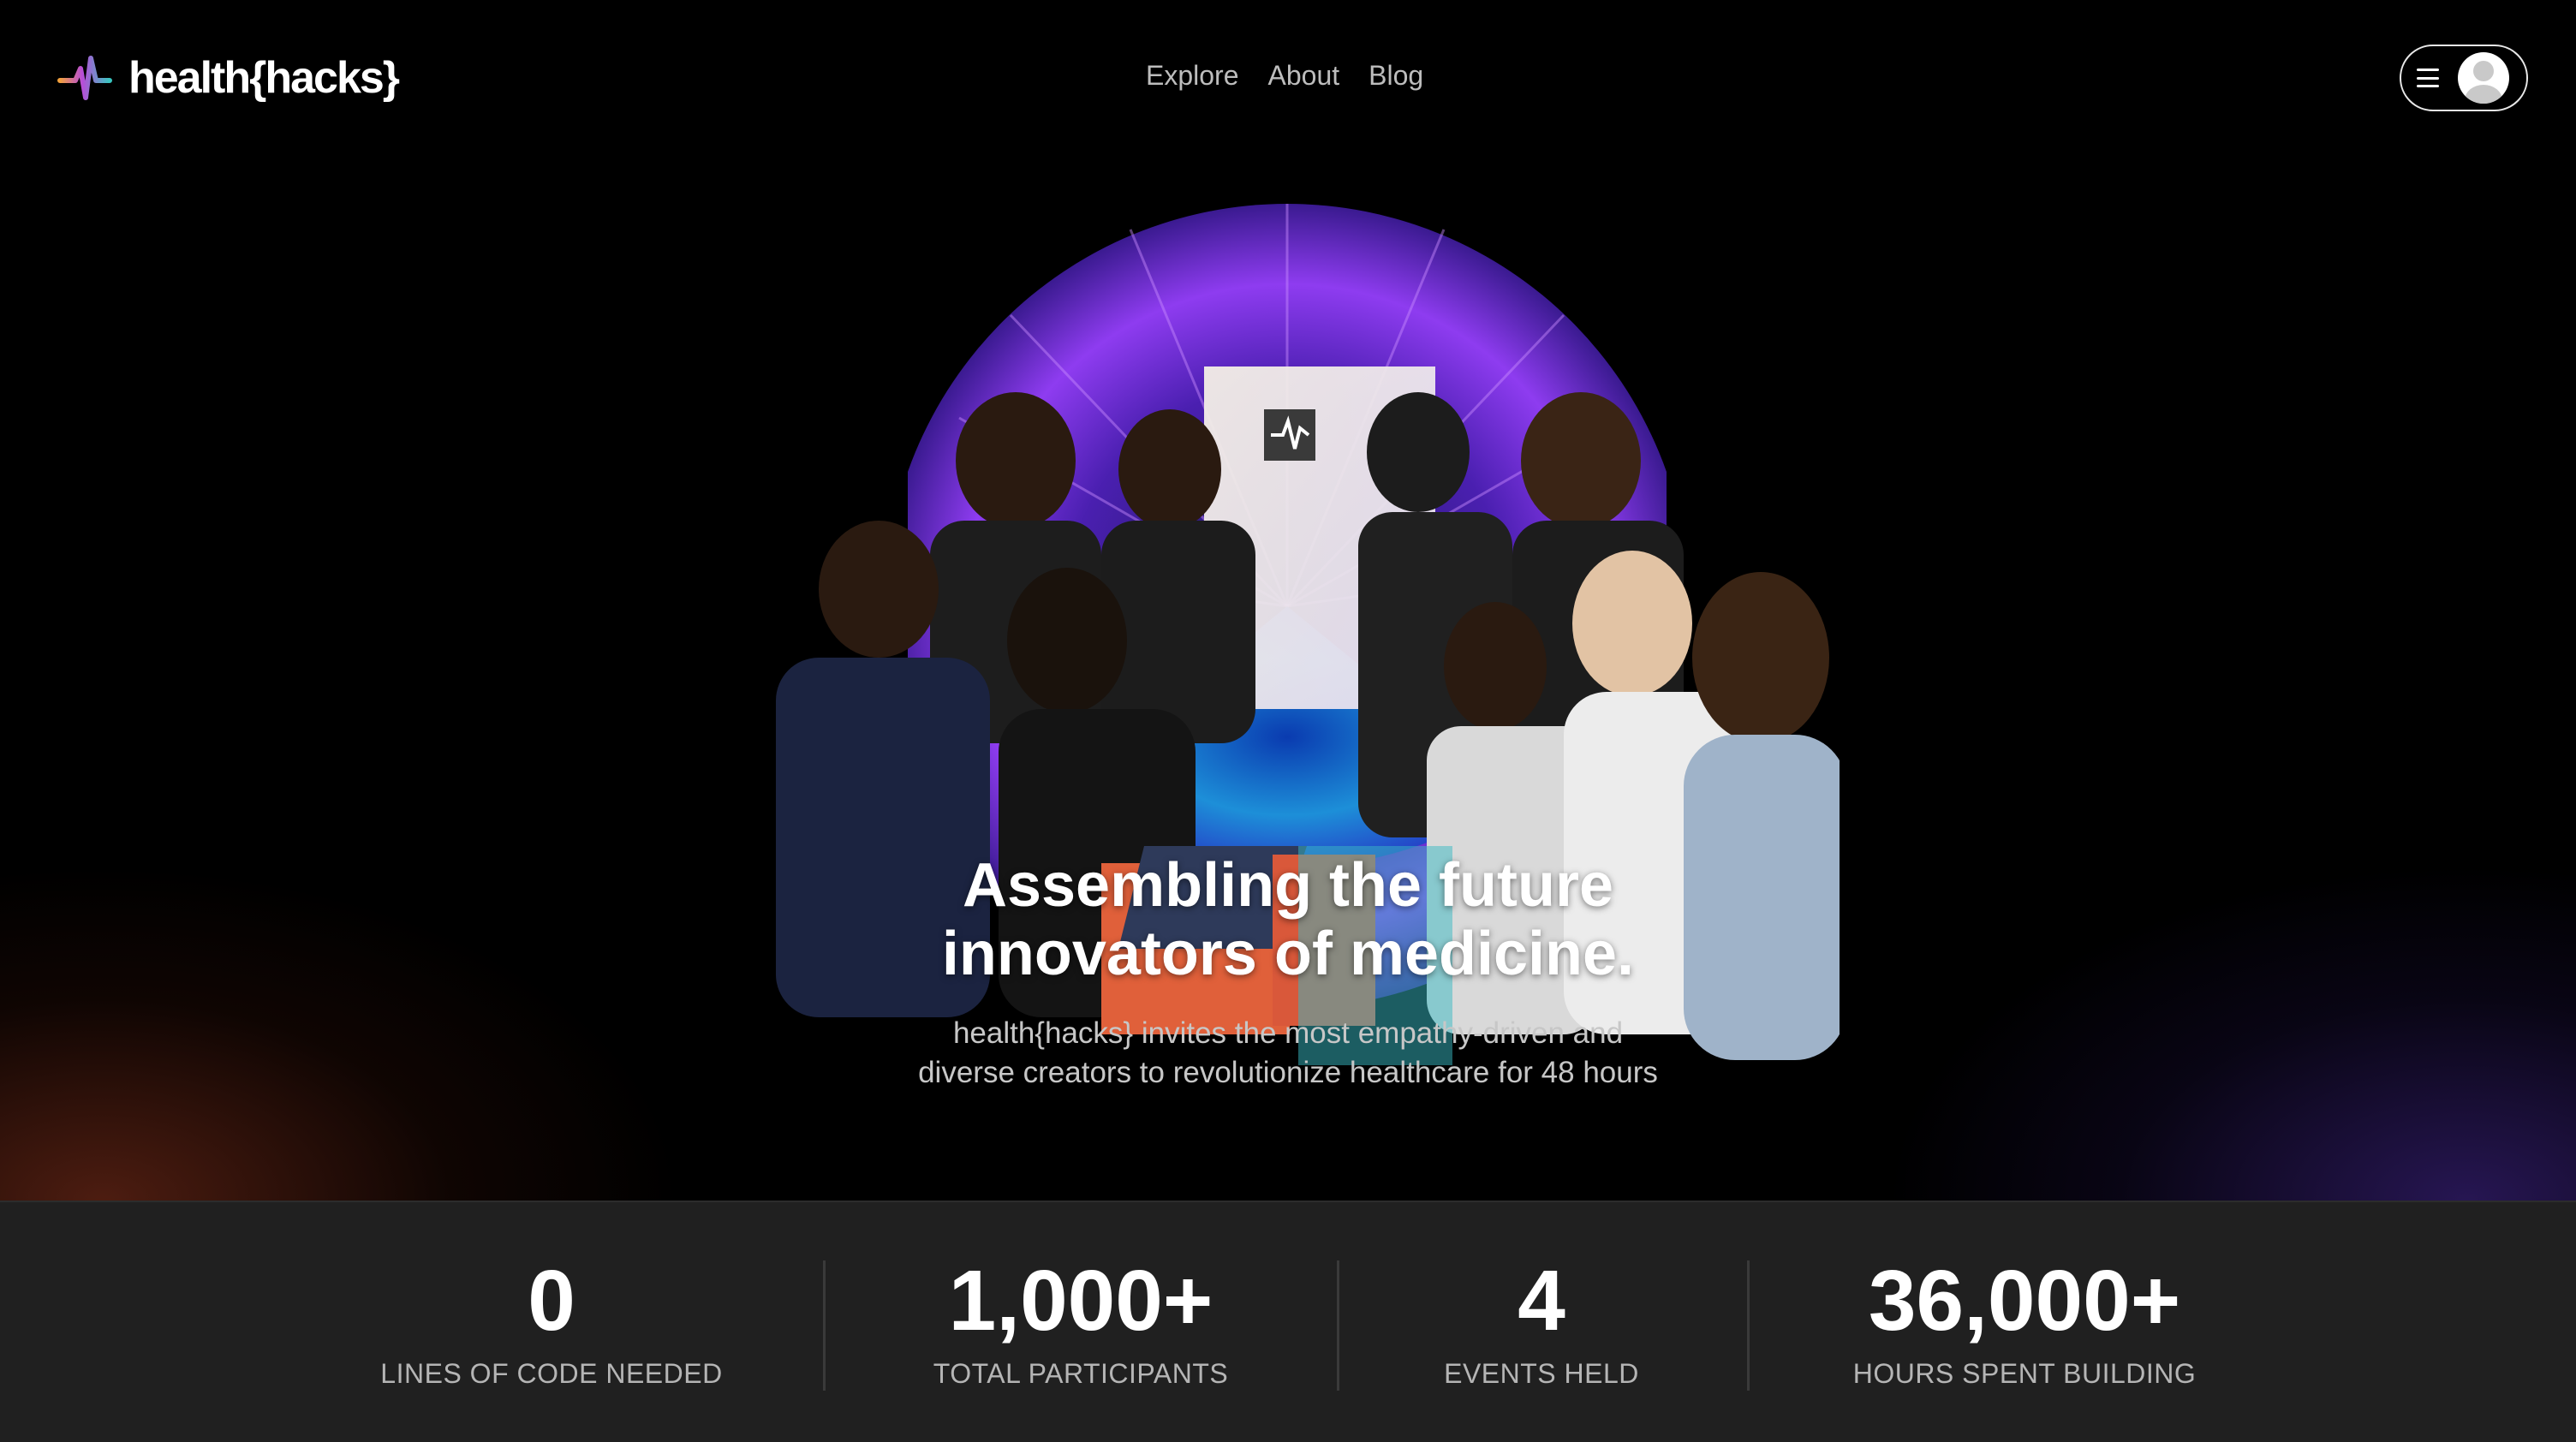 This screenshot has width=2576, height=1442. I want to click on nav-about: About, so click(1304, 76).